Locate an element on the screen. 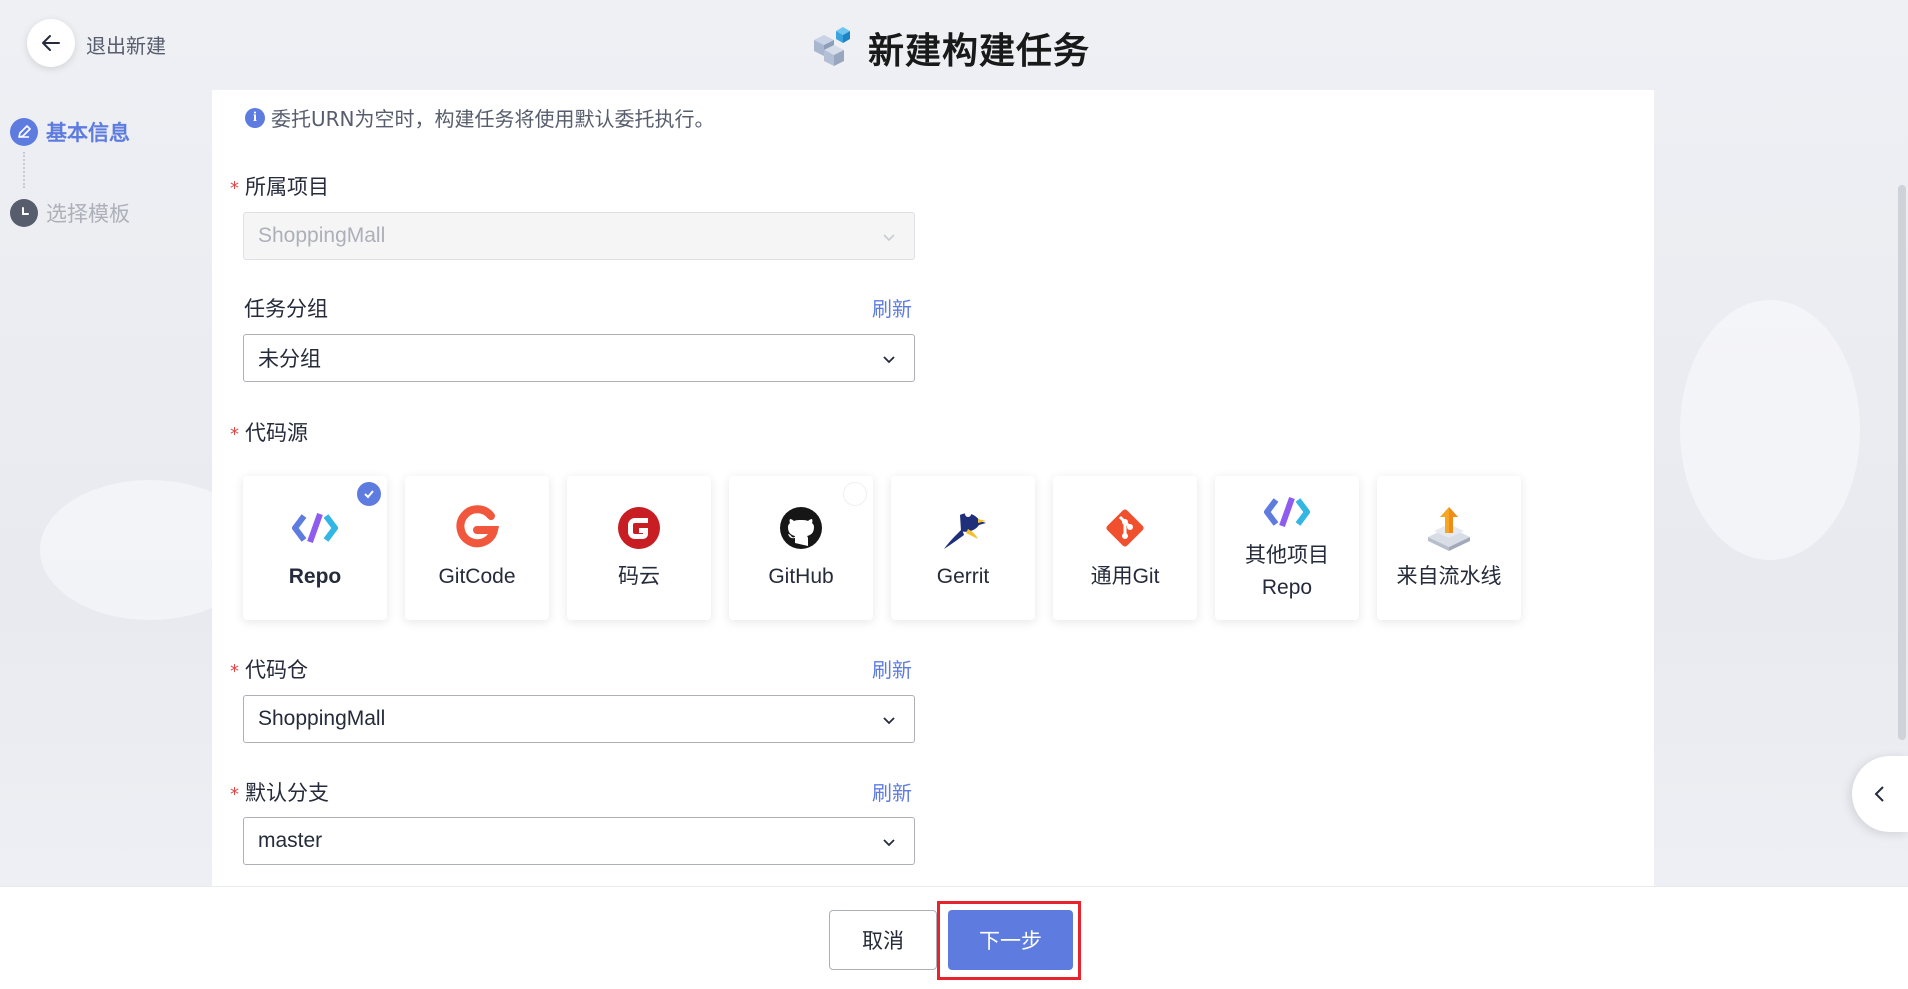  next-step-button: 下一步 is located at coordinates (1010, 940).